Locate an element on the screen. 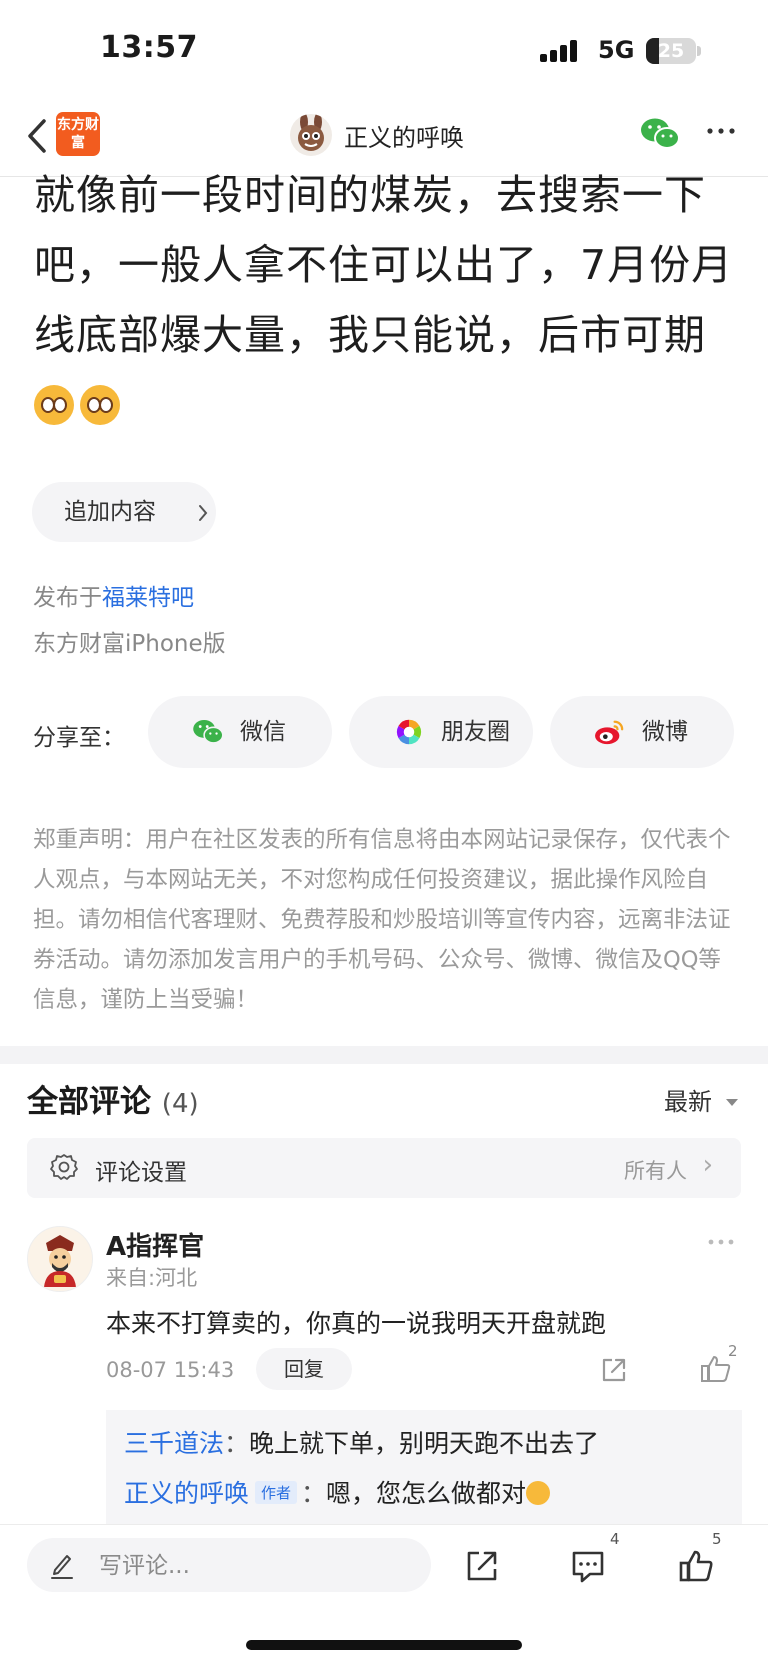 The height and width of the screenshot is (1666, 768). comment-settings: 评论设置 所有人 › is located at coordinates (384, 1168).